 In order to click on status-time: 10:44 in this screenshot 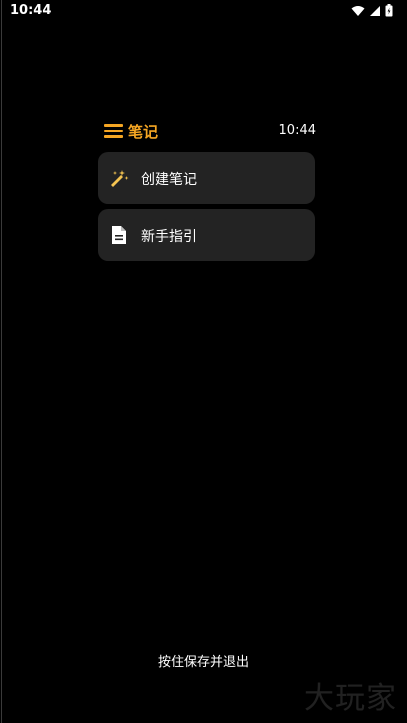, I will do `click(31, 10)`.